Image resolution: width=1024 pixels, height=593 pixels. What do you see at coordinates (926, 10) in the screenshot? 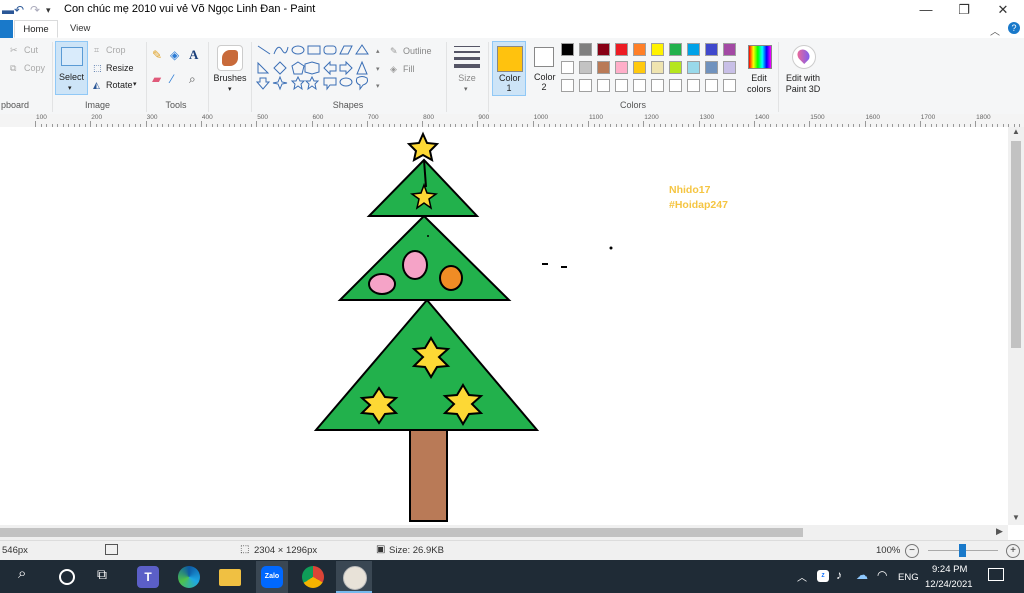
I see `minimize-button: —` at bounding box center [926, 10].